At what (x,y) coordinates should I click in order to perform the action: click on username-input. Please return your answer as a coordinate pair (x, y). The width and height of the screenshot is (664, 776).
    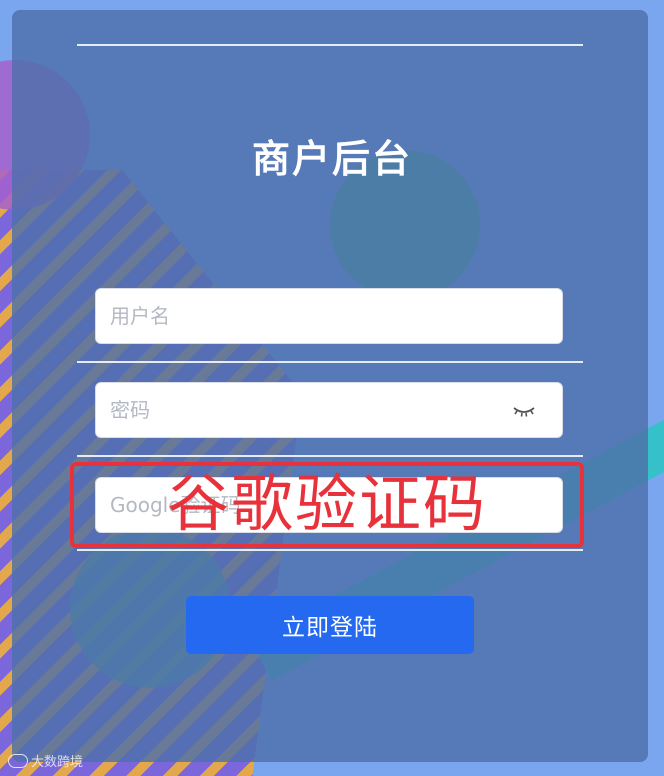
    Looking at the image, I should click on (329, 316).